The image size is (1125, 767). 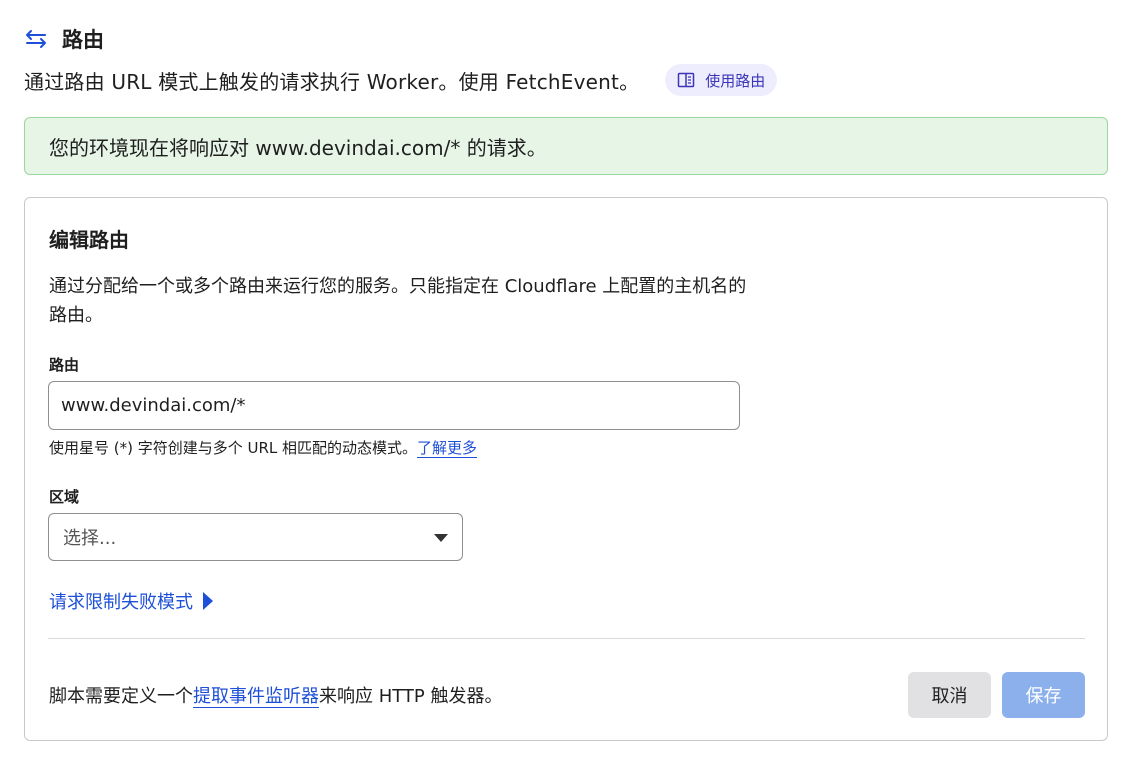 I want to click on route-hint-text: 使用星号 (*) 字符创建与多个 URL 相匹配的动态模式。, so click(x=233, y=448).